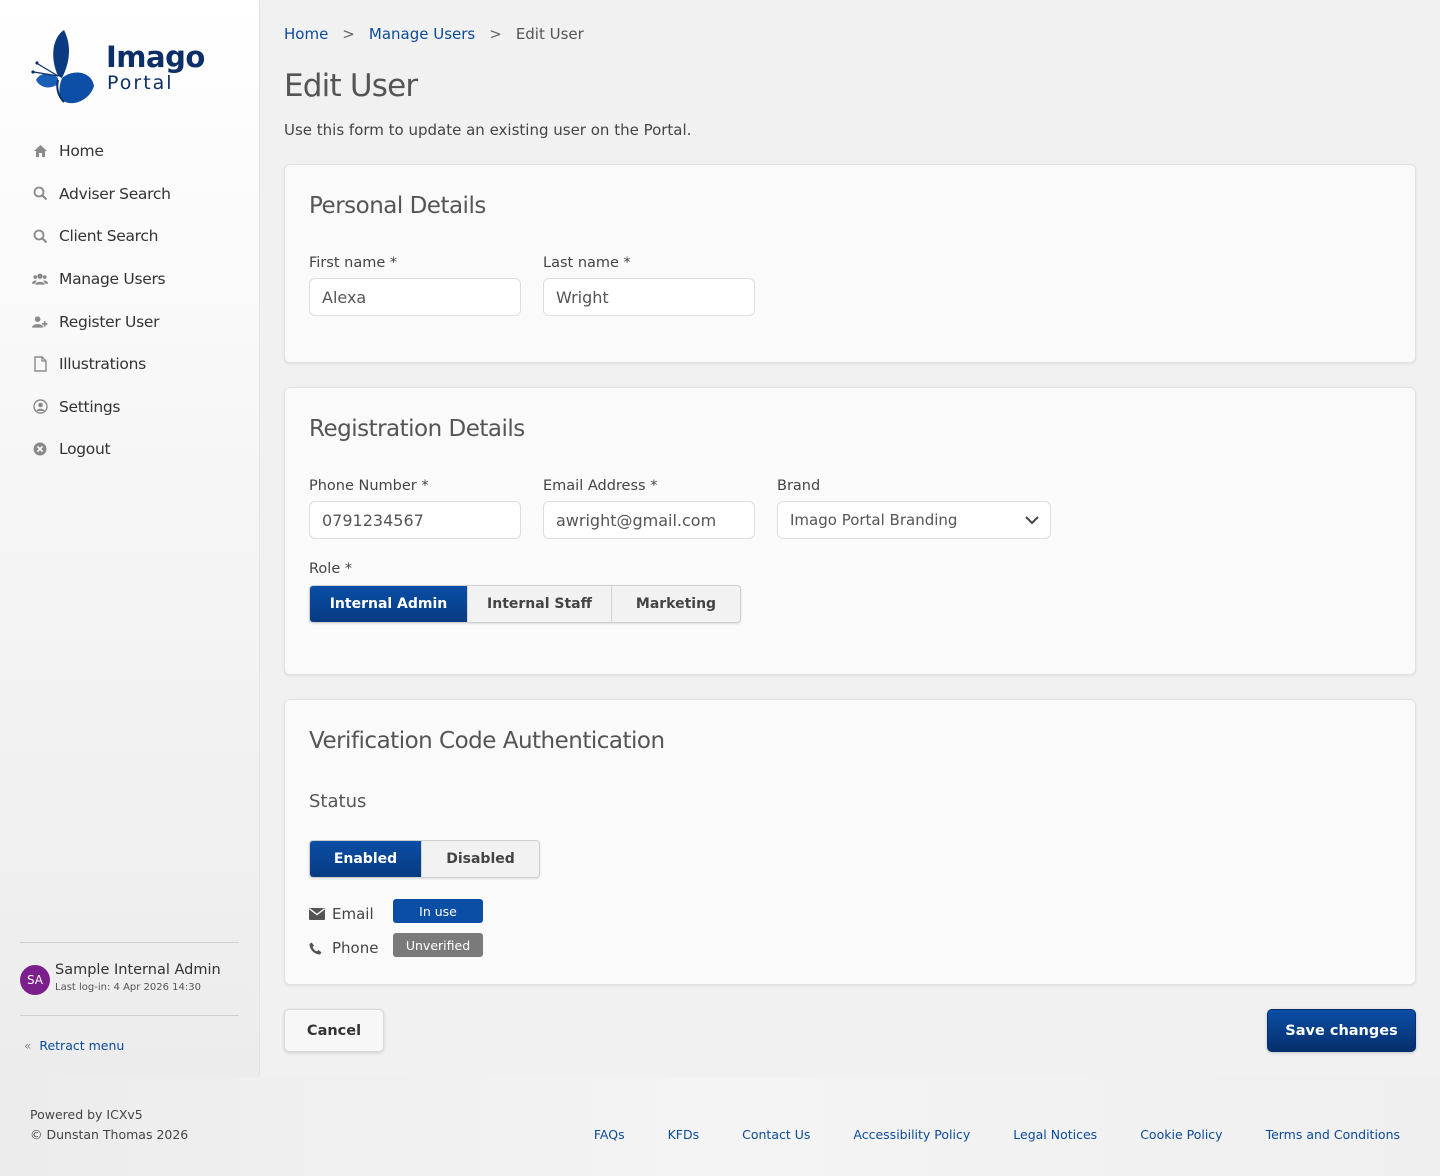 The height and width of the screenshot is (1176, 1440). What do you see at coordinates (874, 520) in the screenshot?
I see `brand-selected-value: Imago Portal Branding` at bounding box center [874, 520].